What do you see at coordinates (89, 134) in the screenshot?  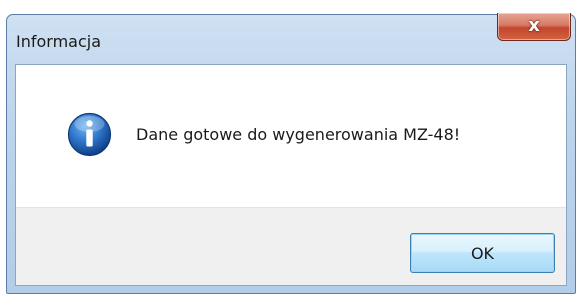 I see `information-icon` at bounding box center [89, 134].